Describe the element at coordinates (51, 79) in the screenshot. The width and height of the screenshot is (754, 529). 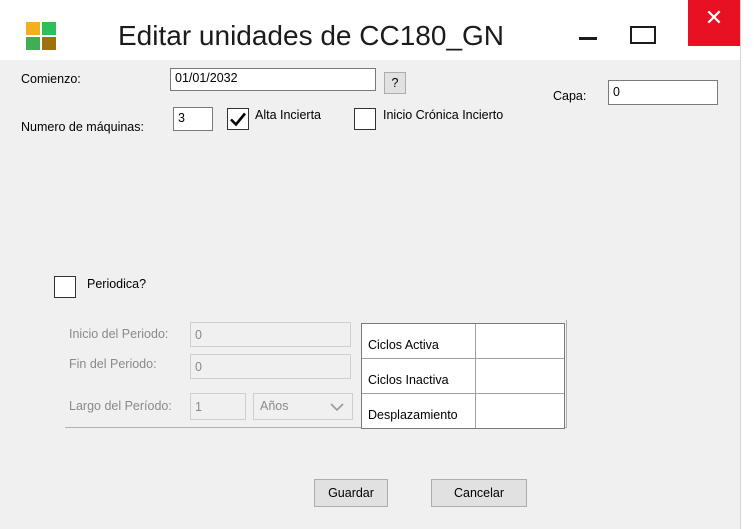
I see `comienzo-label: Comienzo:` at that location.